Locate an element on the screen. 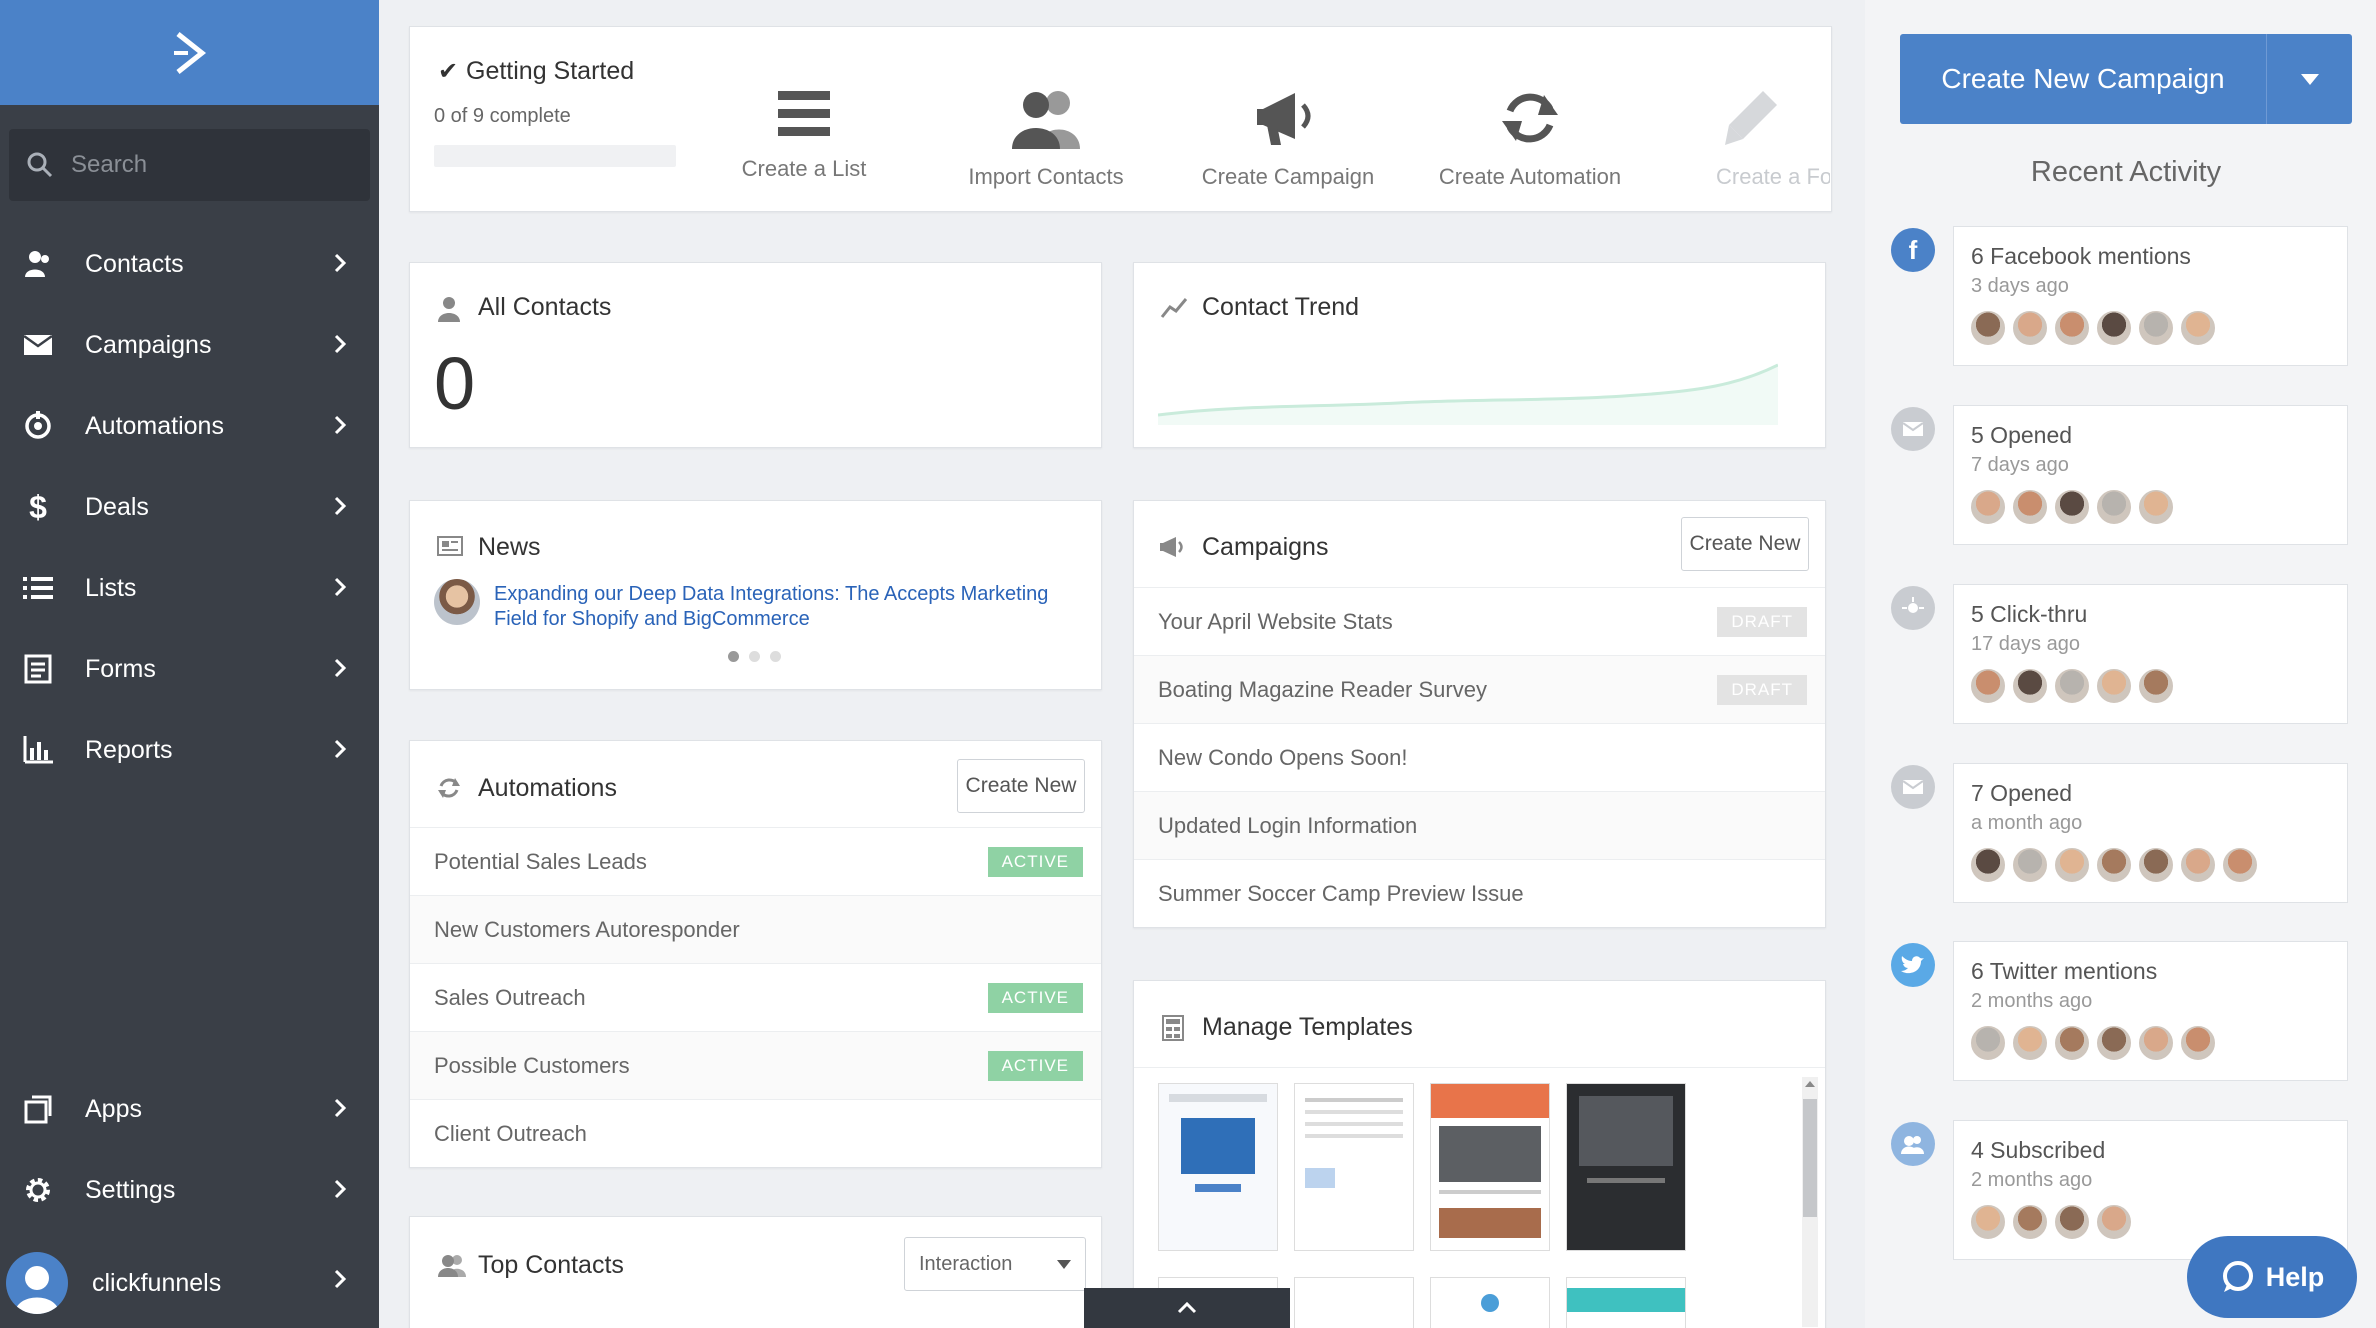 The height and width of the screenshot is (1328, 2376). create-campaign-button: Create New is located at coordinates (1745, 544).